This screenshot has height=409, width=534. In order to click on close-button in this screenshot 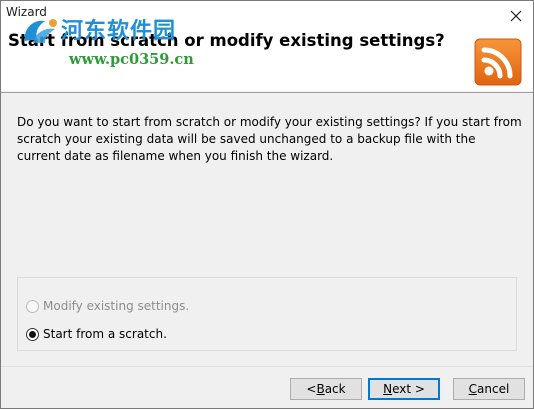, I will do `click(516, 16)`.